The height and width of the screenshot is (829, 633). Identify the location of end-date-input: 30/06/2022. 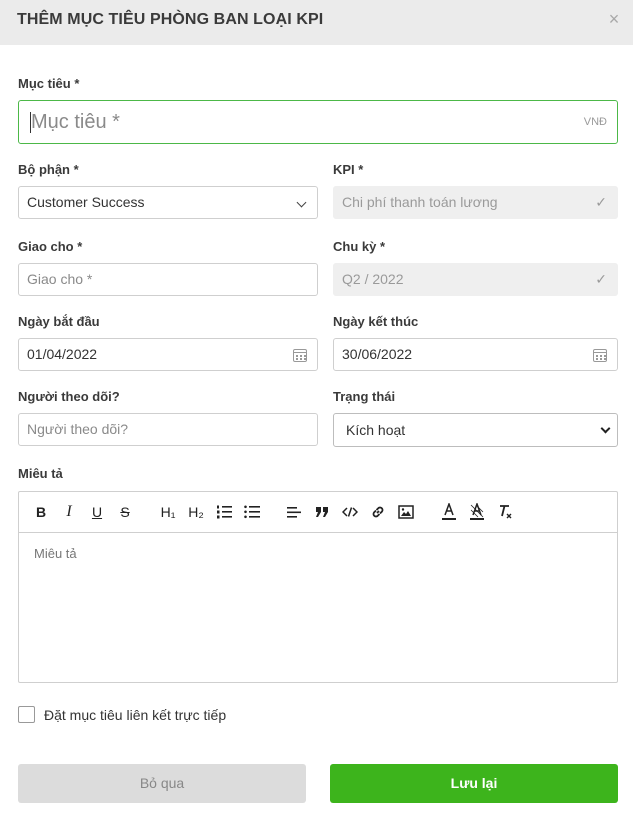
(475, 354).